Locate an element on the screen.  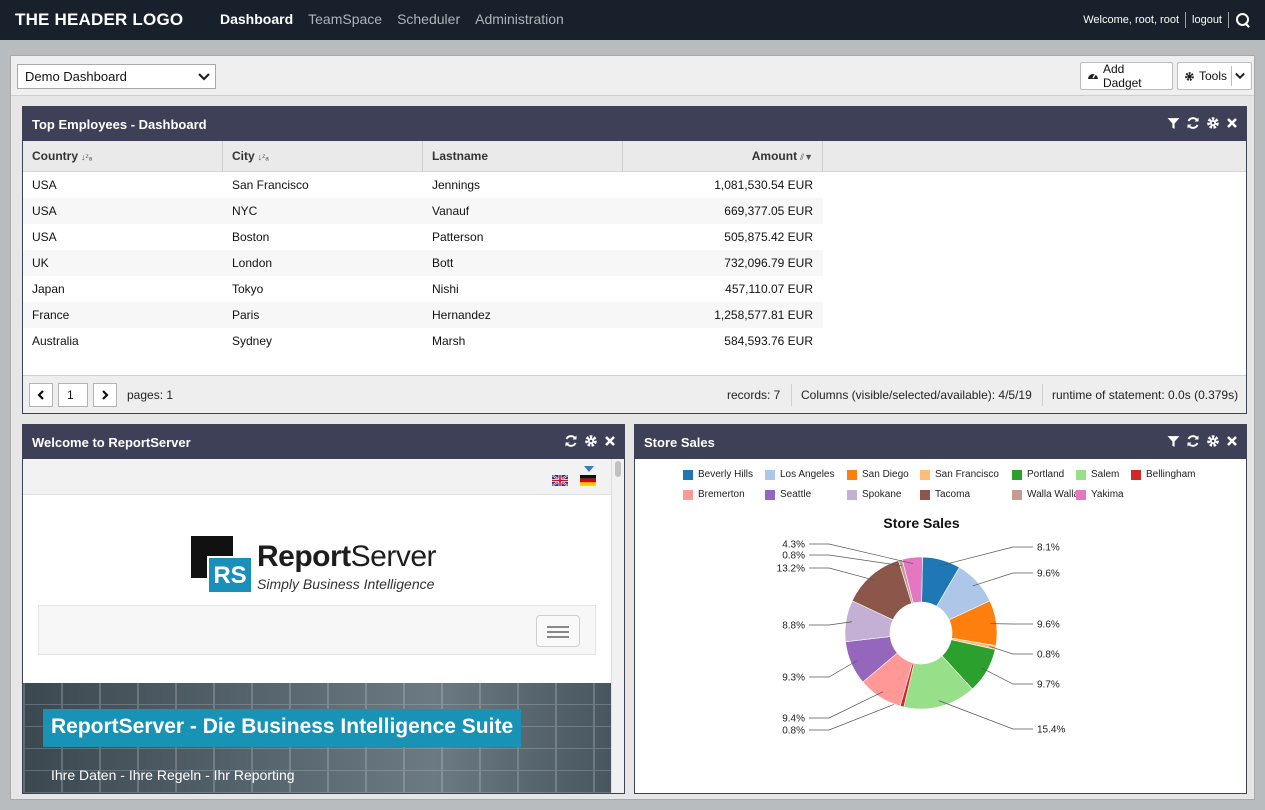
panel-actions is located at coordinates (590, 441).